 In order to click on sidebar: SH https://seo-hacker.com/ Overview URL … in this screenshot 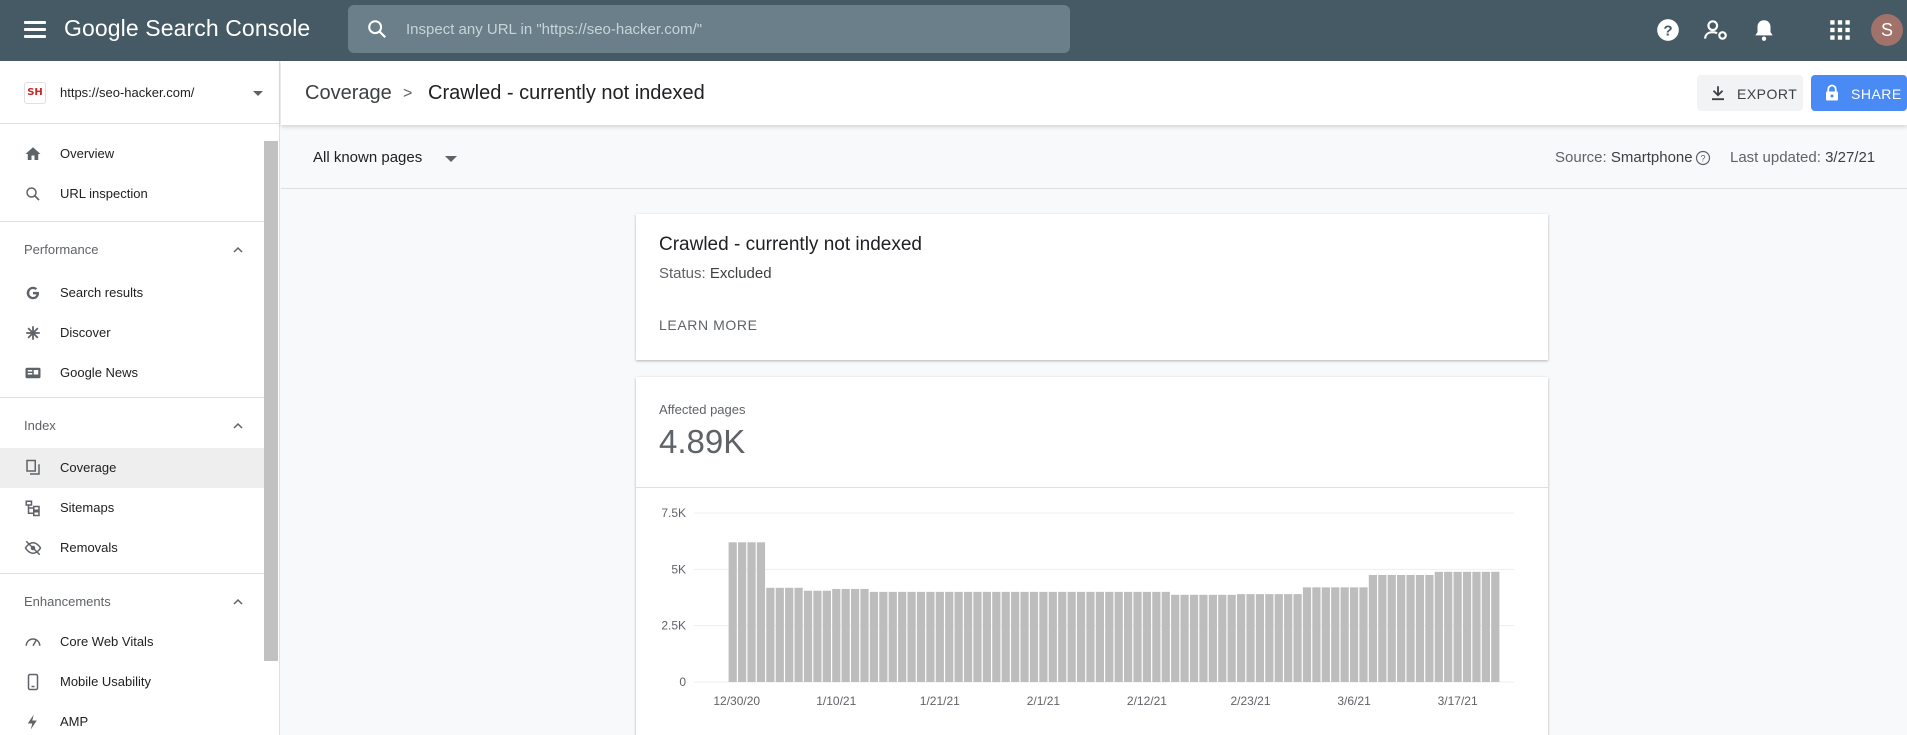, I will do `click(140, 398)`.